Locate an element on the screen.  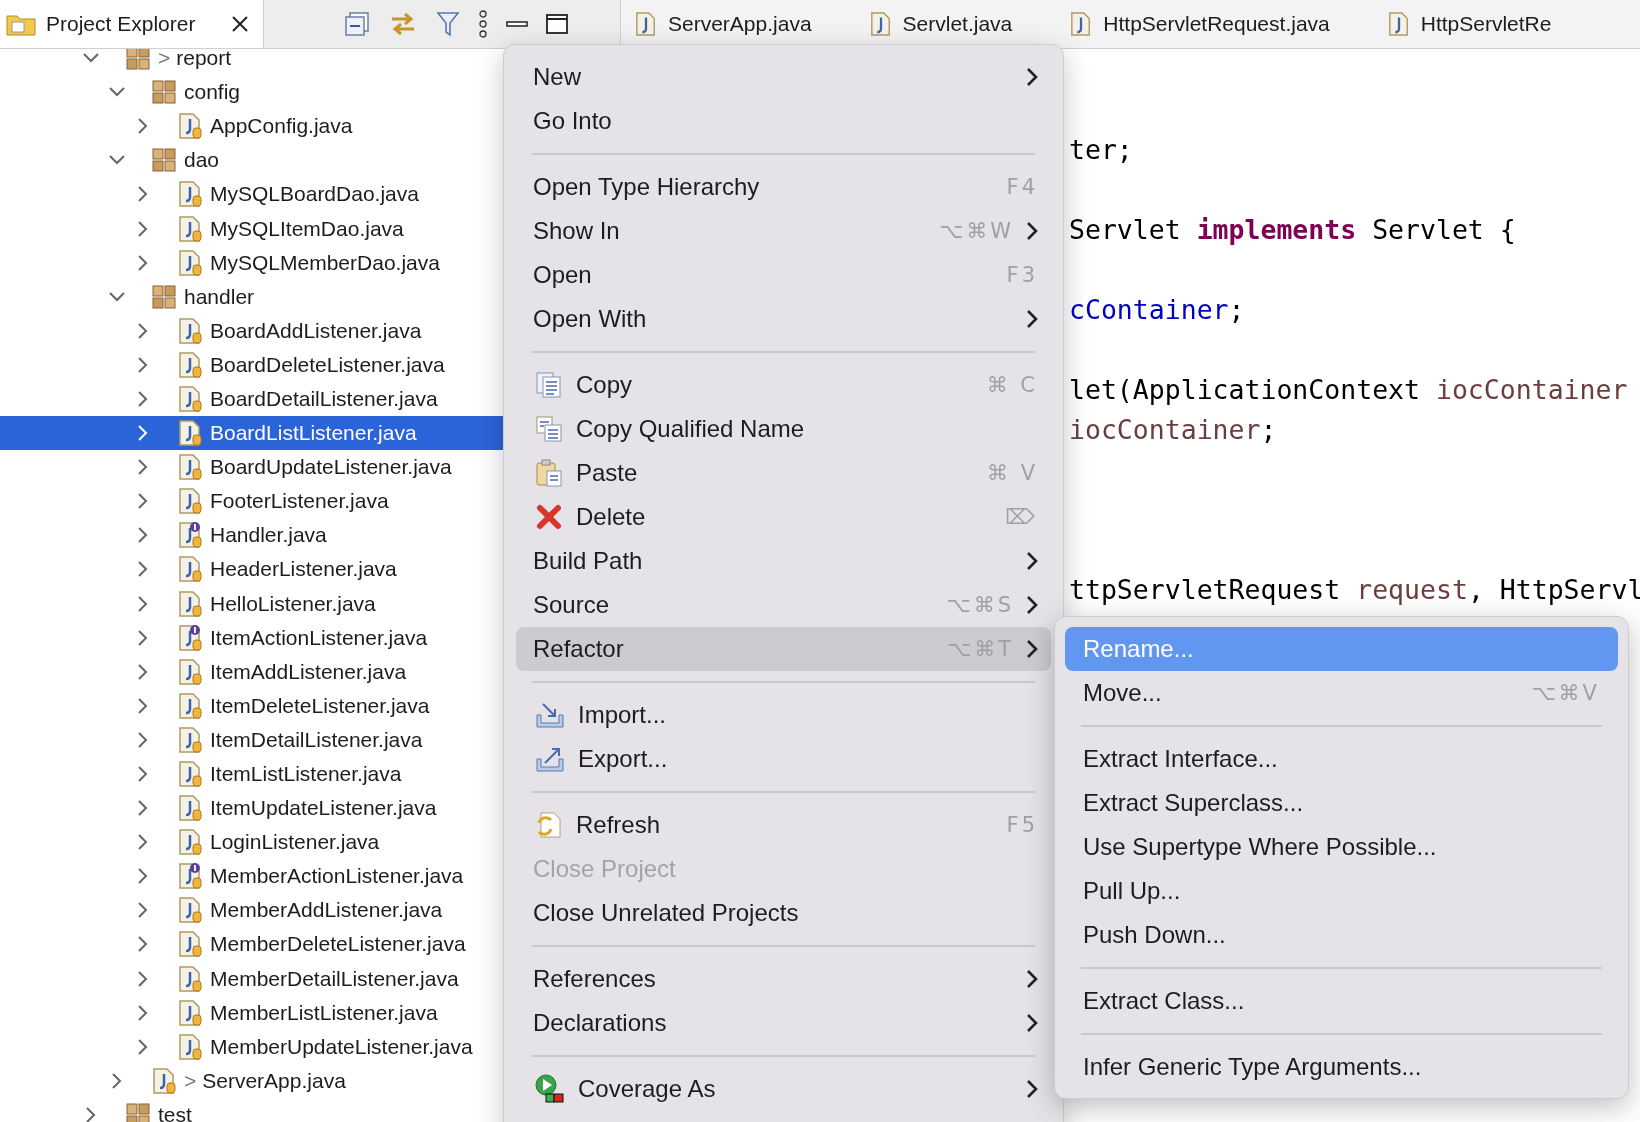
menu-item: Paste ⌘ V is located at coordinates (783, 473).